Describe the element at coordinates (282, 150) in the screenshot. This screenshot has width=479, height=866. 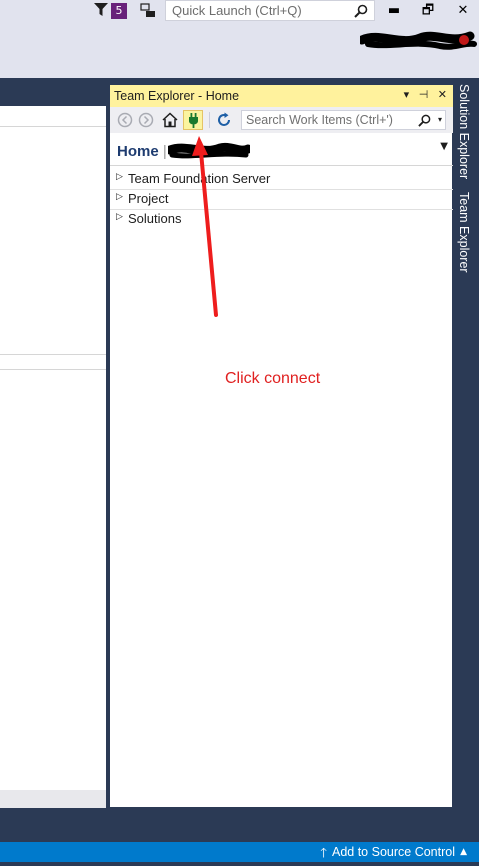
I see `team-explorer-navigation: Home | ▼` at that location.